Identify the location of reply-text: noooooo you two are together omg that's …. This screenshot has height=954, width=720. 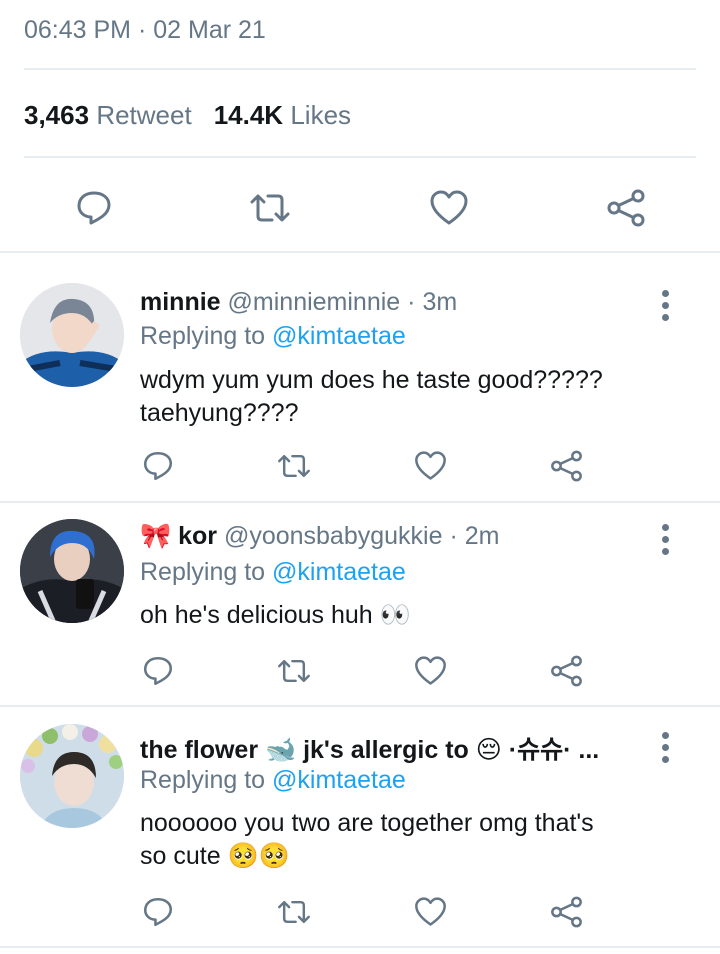
(367, 839).